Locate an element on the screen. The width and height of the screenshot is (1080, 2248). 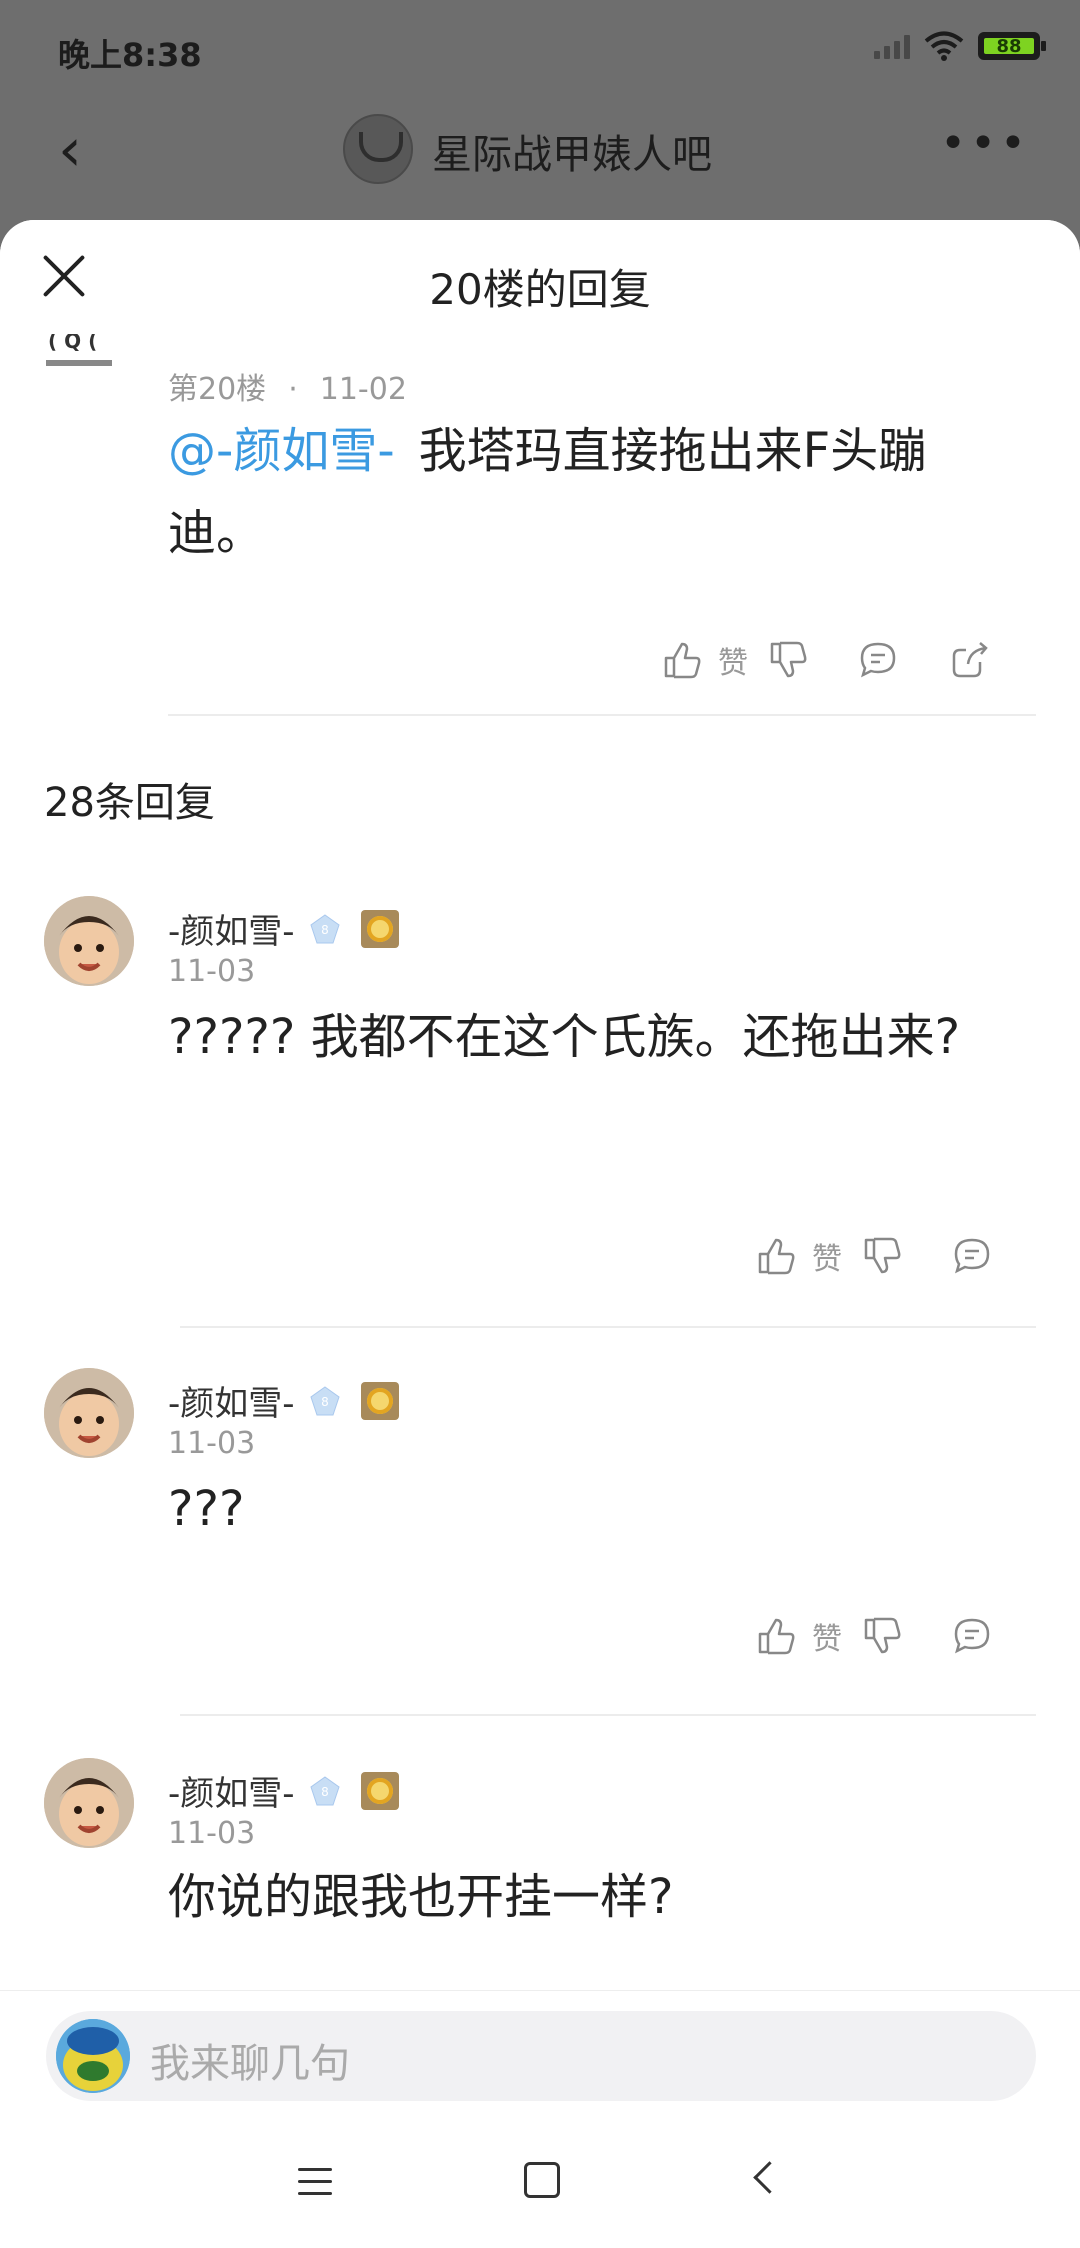
comment-input-bar: 我来聊几句 is located at coordinates (540, 2054).